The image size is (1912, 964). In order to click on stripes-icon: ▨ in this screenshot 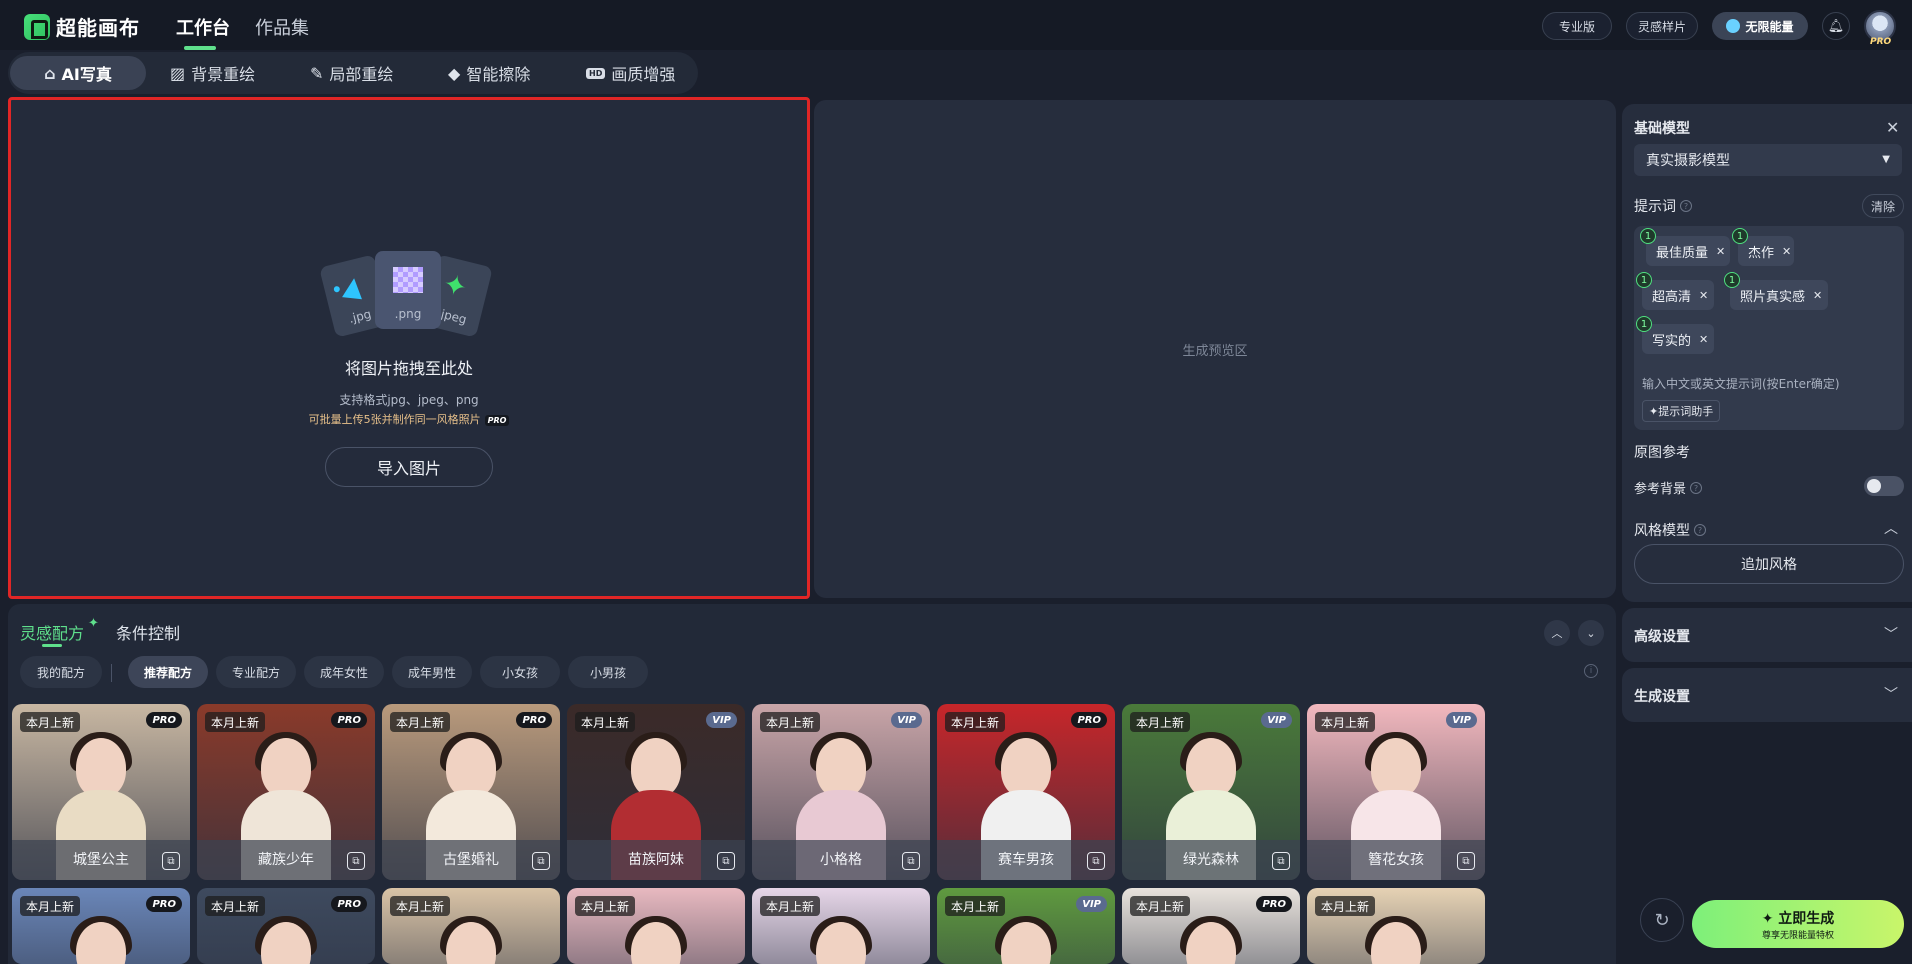, I will do `click(178, 73)`.